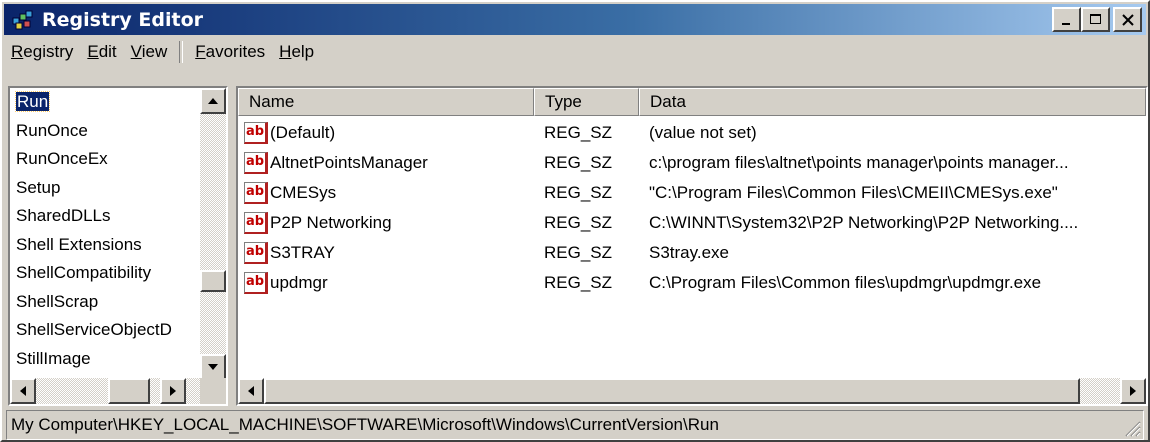 The height and width of the screenshot is (442, 1150). I want to click on value-row: ab (Default) REG_SZ (value not set), so click(692, 133).